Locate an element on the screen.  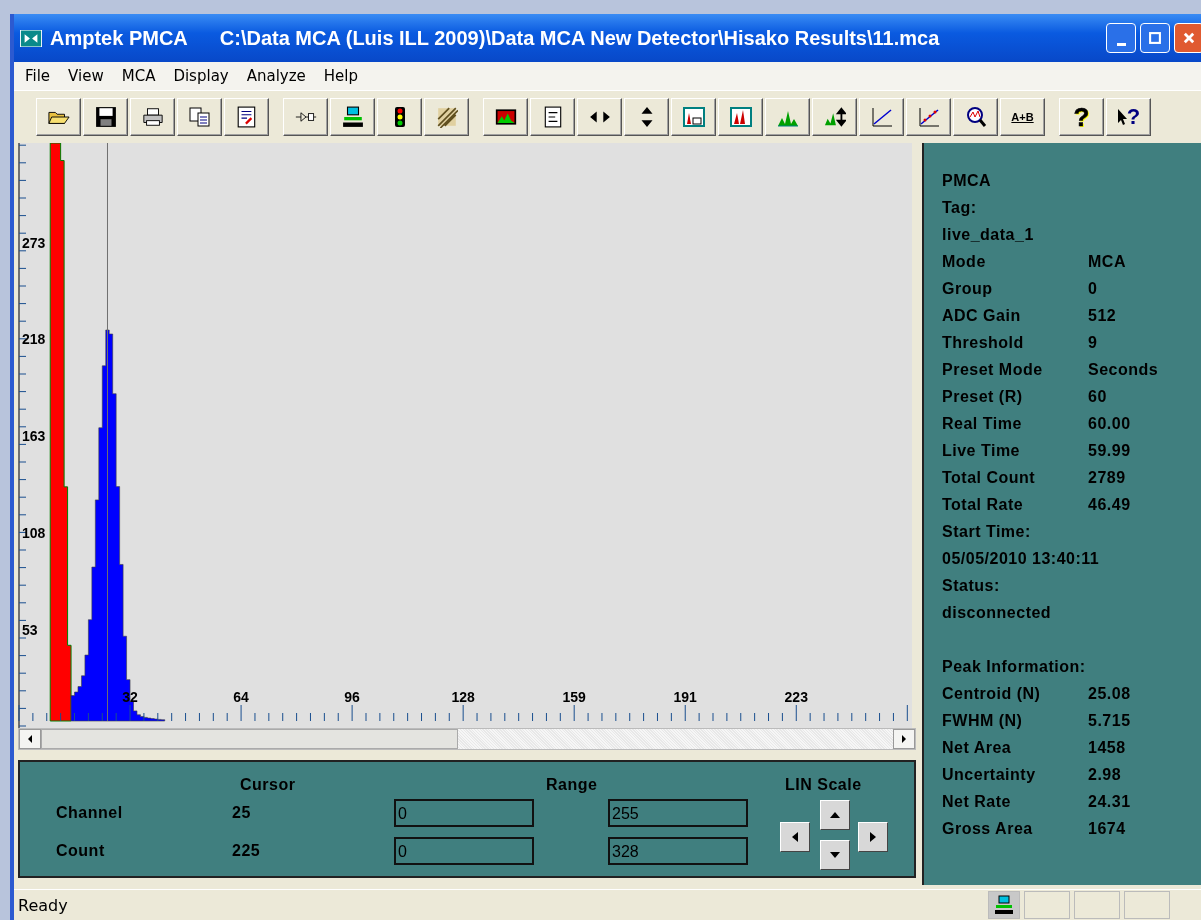
info-value: MCA is located at coordinates (1107, 261).